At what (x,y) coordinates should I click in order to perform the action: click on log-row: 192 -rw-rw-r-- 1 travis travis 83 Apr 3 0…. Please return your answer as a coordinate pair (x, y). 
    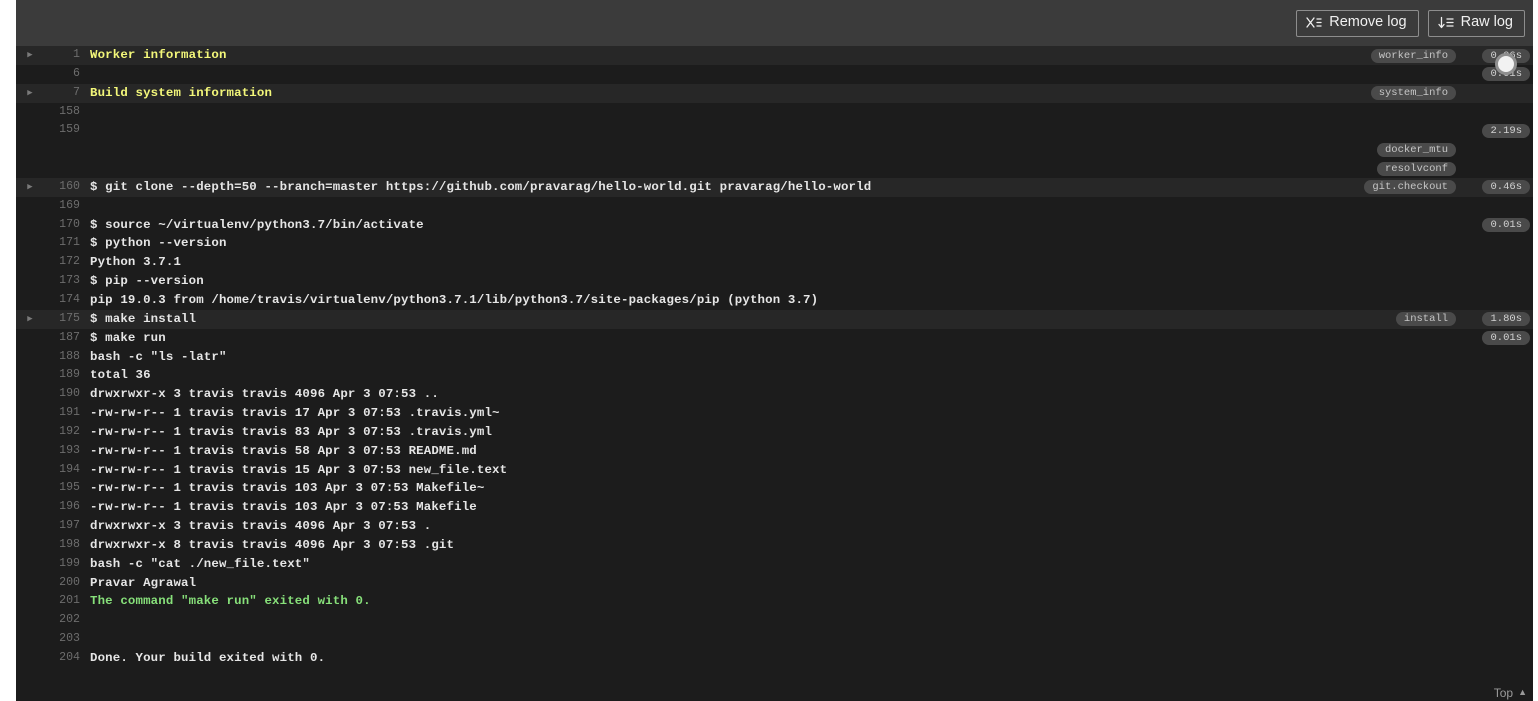
    Looking at the image, I should click on (774, 432).